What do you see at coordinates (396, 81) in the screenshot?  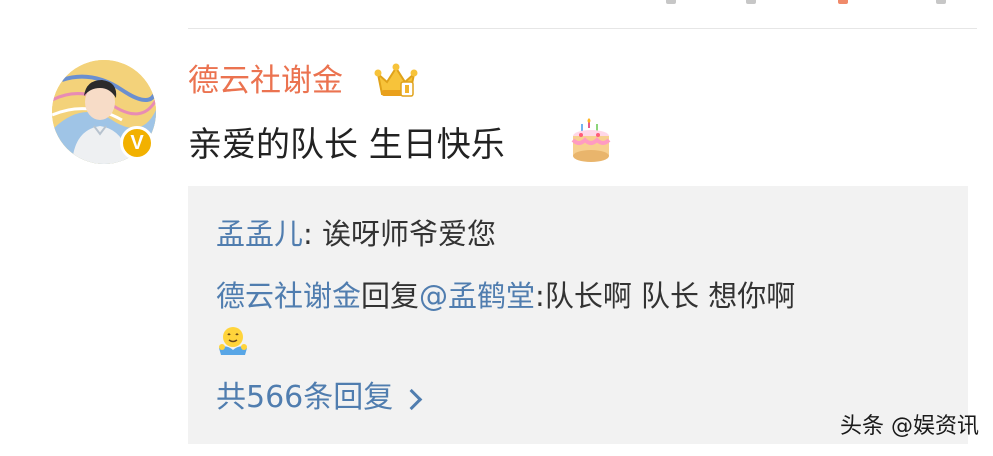 I see `crown-icon` at bounding box center [396, 81].